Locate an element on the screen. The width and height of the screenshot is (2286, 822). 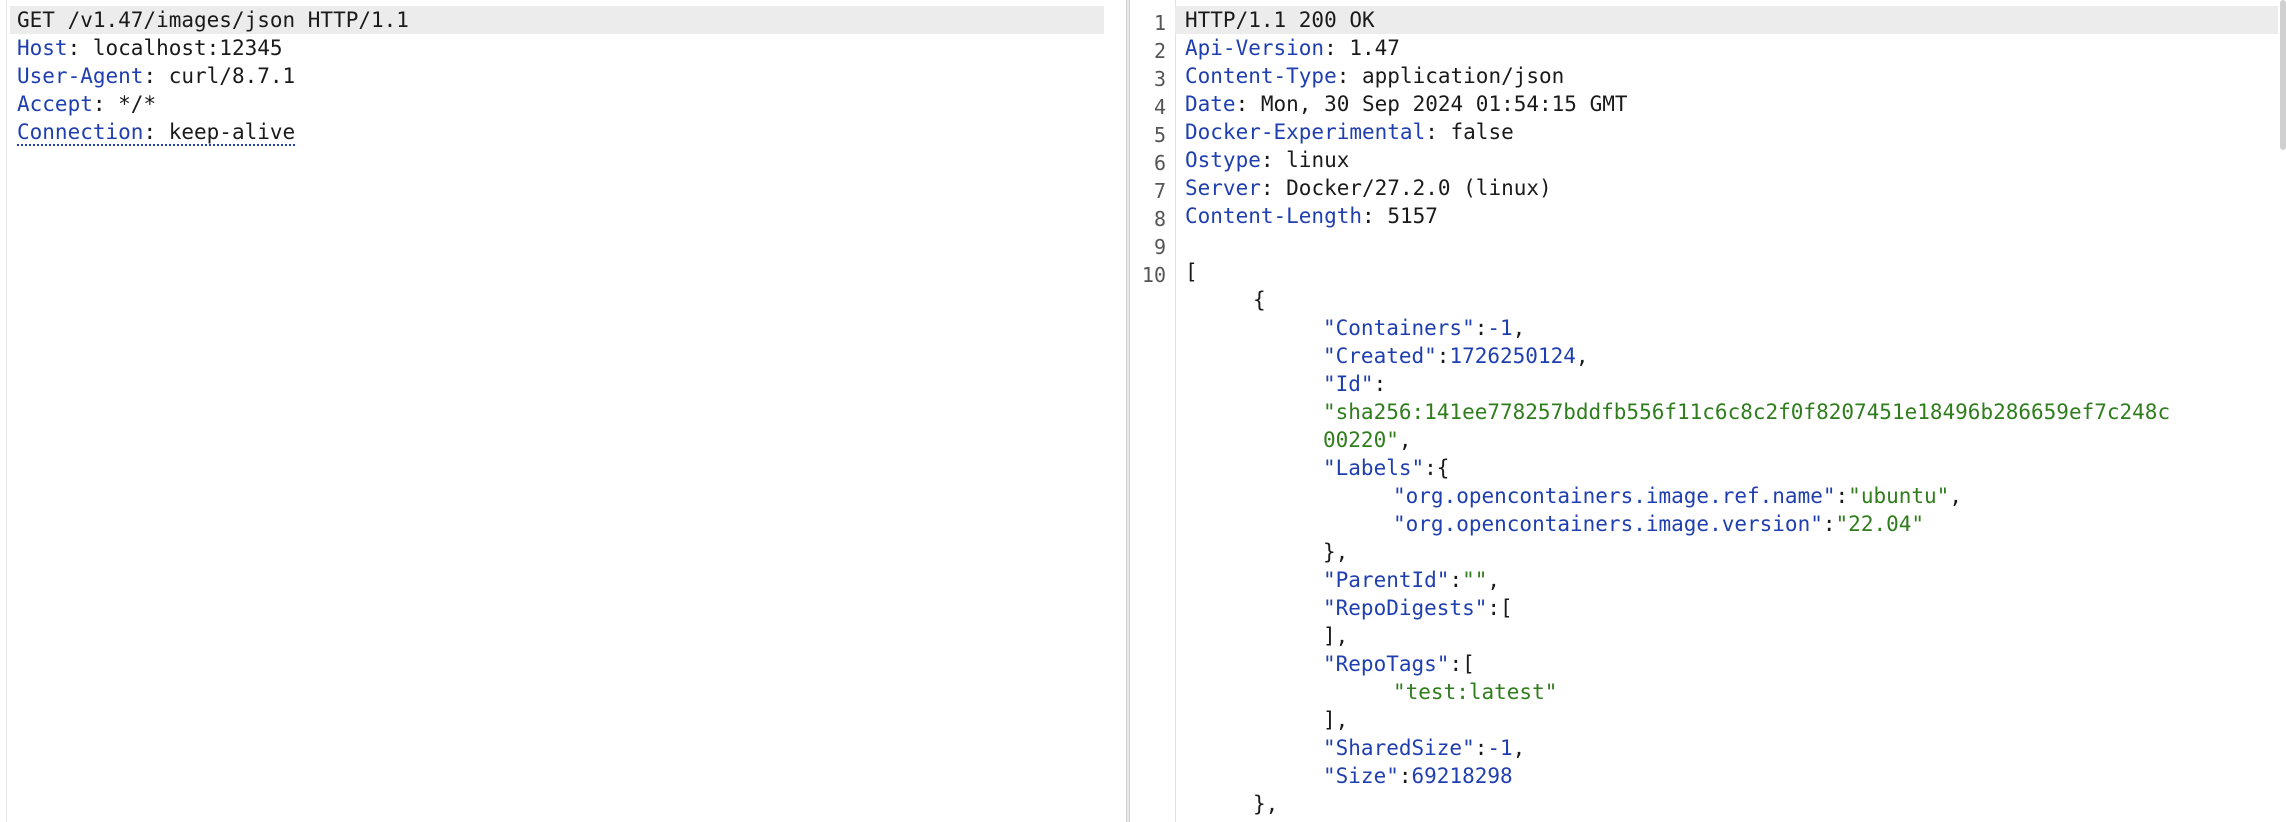
header-key: Ostype is located at coordinates (1223, 160).